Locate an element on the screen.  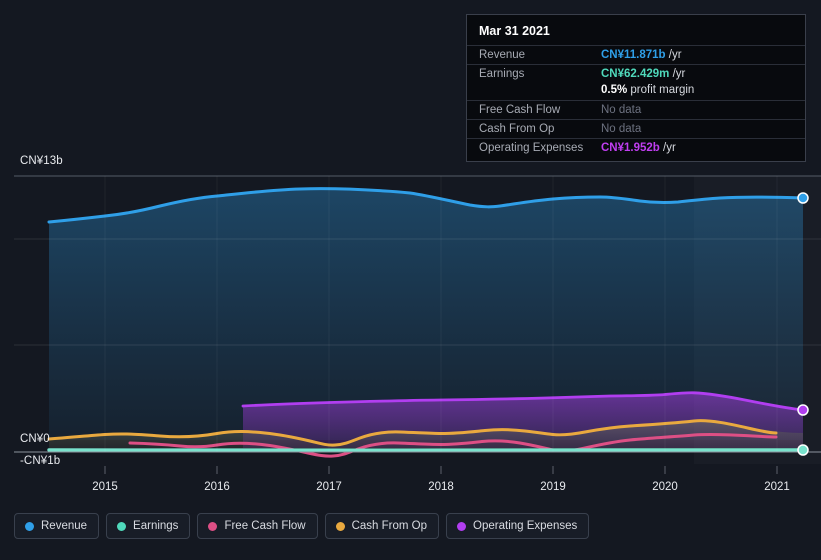
x-axis-label-2018: 2018 is located at coordinates (441, 487).